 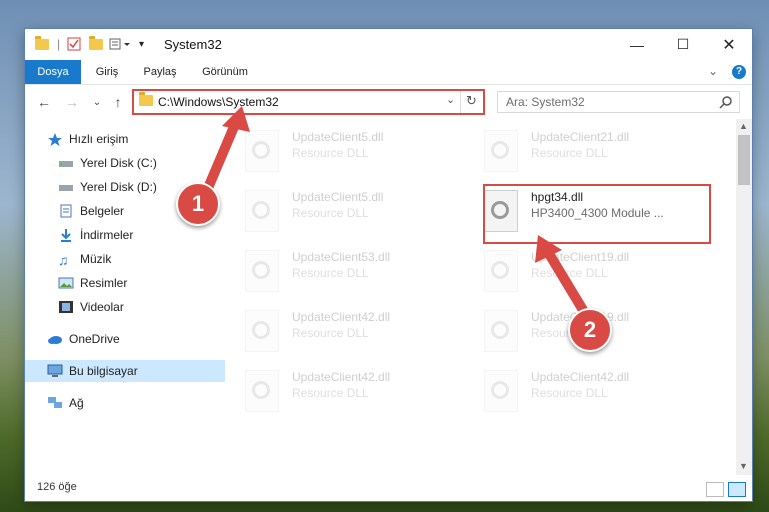 I want to click on step-1-badge: 1, so click(x=198, y=204).